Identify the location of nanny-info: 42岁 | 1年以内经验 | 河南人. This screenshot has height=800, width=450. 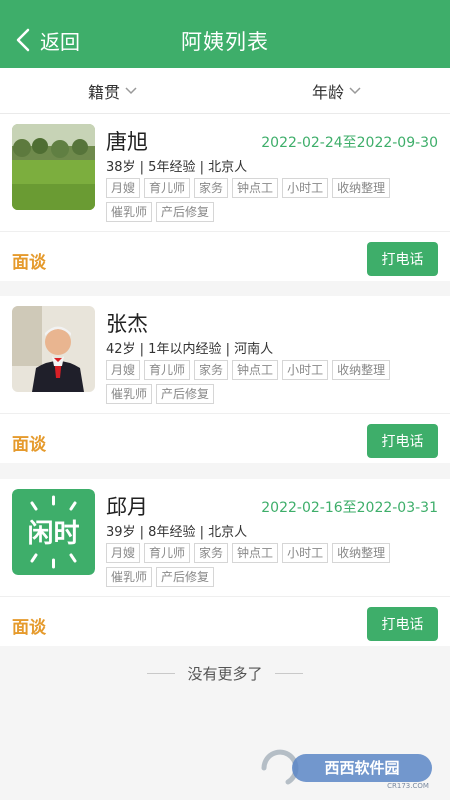
(190, 349).